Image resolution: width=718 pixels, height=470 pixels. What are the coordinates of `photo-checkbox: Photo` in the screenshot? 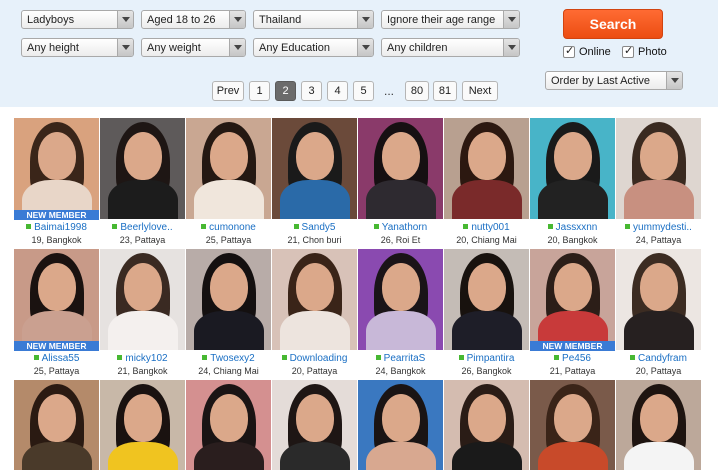 It's located at (644, 51).